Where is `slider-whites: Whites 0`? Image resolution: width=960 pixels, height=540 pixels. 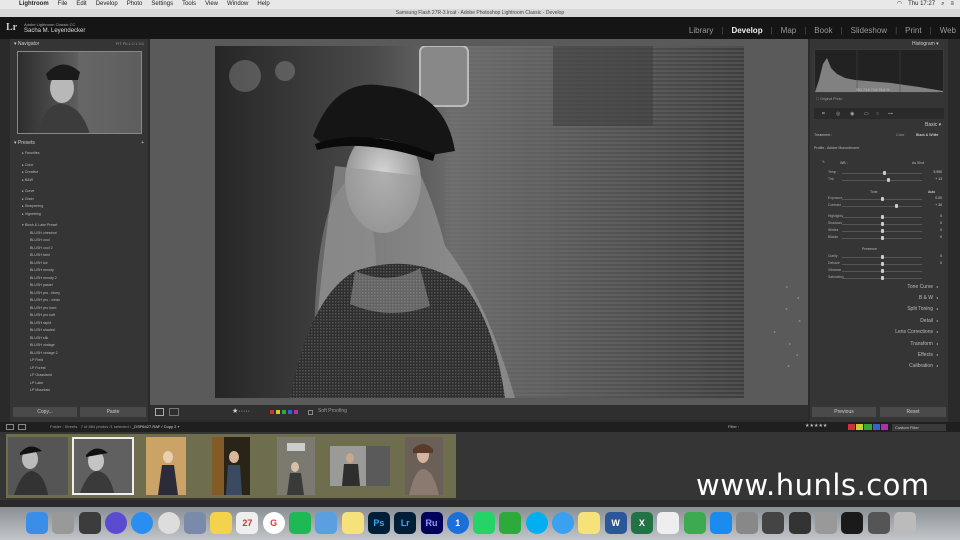
slider-whites: Whites 0 is located at coordinates (882, 231).